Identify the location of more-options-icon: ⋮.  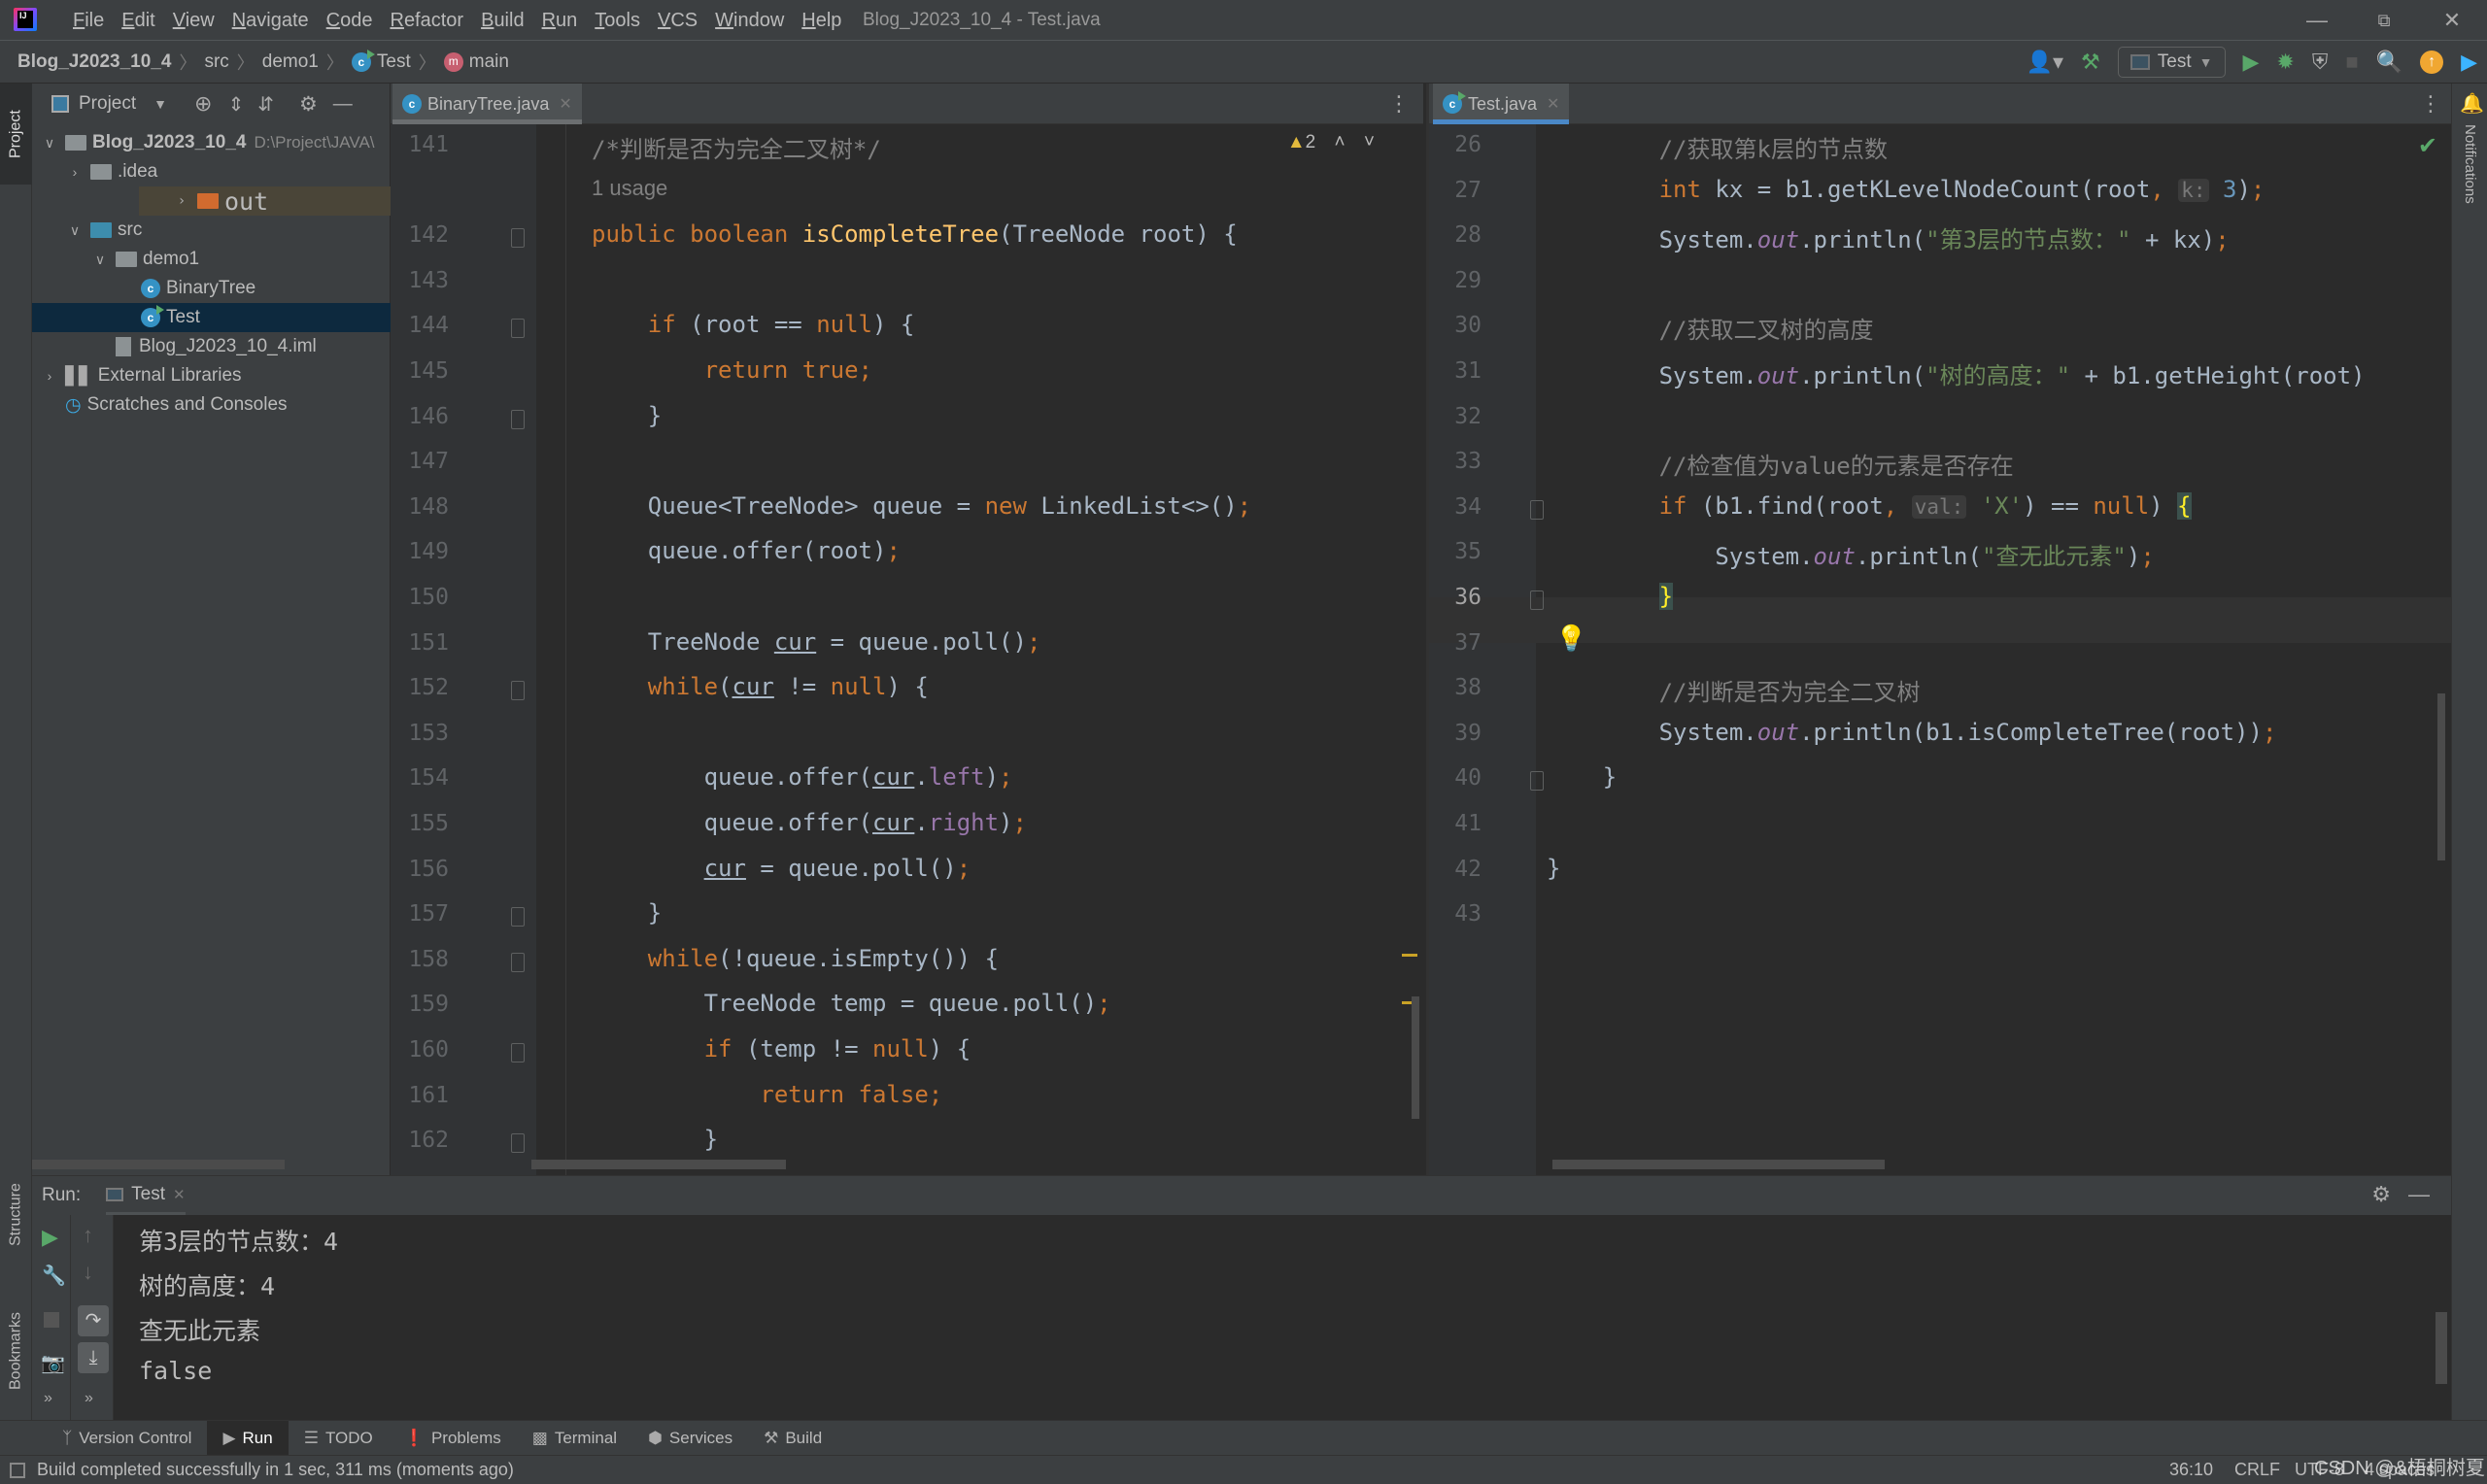
(2430, 104).